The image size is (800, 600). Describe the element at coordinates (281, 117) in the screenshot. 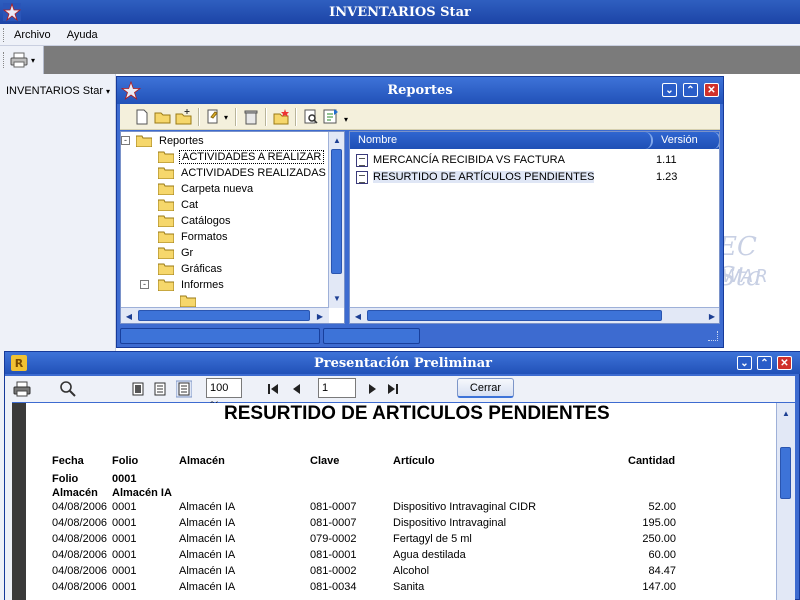

I see `new-report-icon` at that location.